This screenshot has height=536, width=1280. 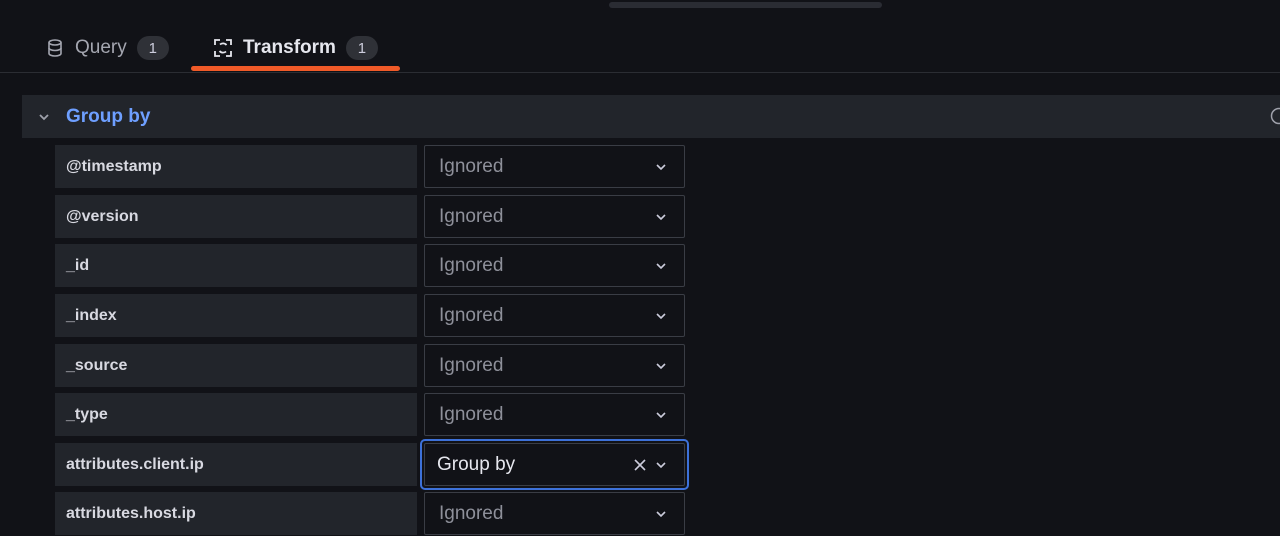 I want to click on tab-transform: Transform 1, so click(x=295, y=48).